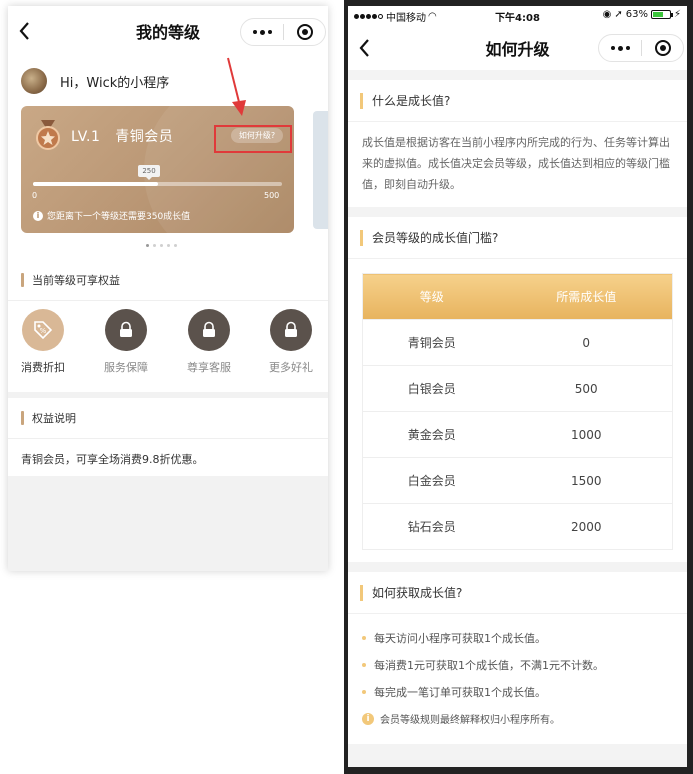  I want to click on annotation-arrow-icon, so click(236, 86).